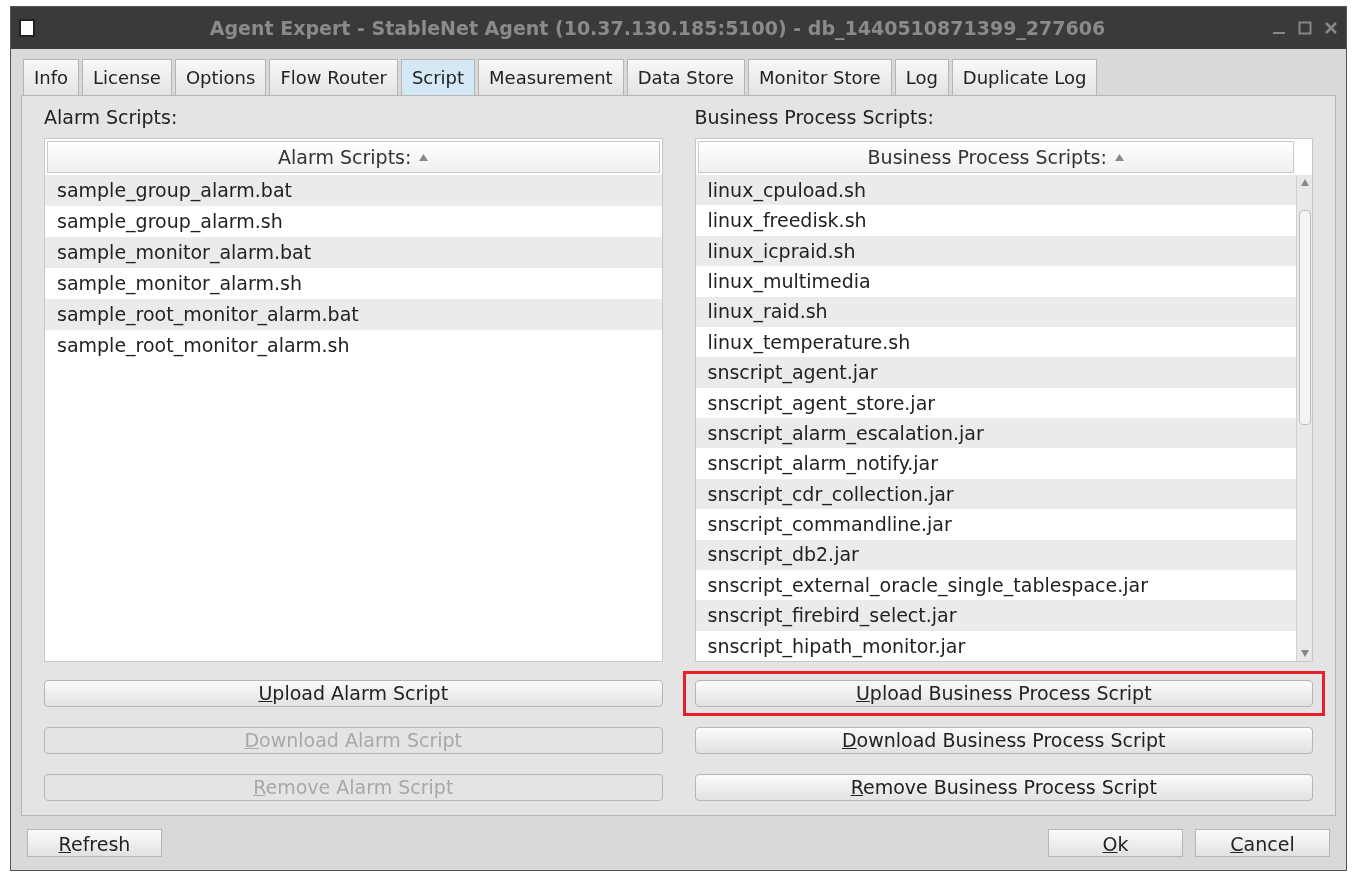  I want to click on scroll-down-icon, so click(1304, 653).